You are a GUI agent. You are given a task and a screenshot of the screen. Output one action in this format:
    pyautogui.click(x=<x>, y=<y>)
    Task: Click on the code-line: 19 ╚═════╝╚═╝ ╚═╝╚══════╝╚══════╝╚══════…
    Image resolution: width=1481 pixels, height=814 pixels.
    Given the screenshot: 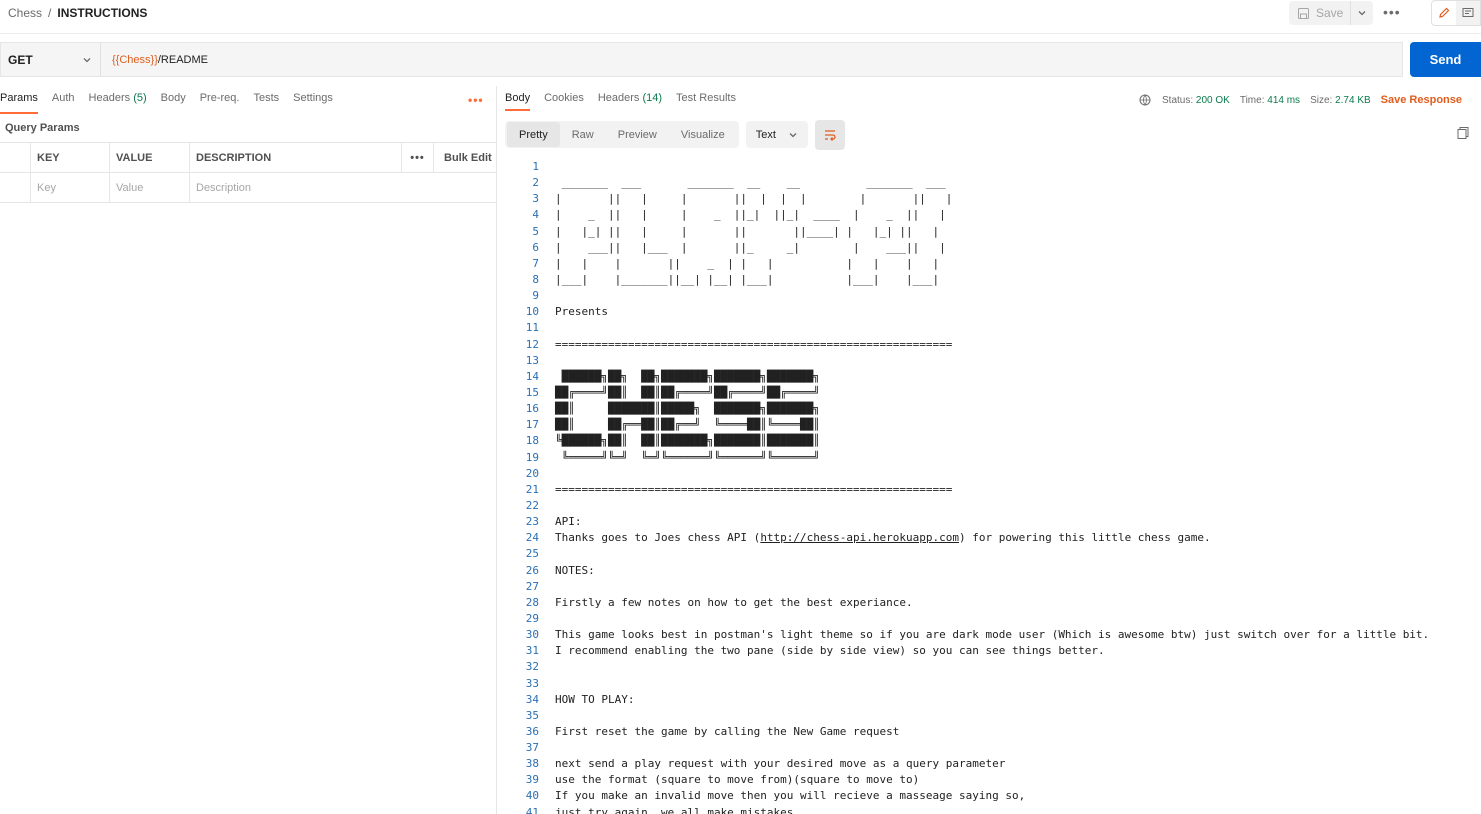 What is the action you would take?
    pyautogui.click(x=993, y=458)
    